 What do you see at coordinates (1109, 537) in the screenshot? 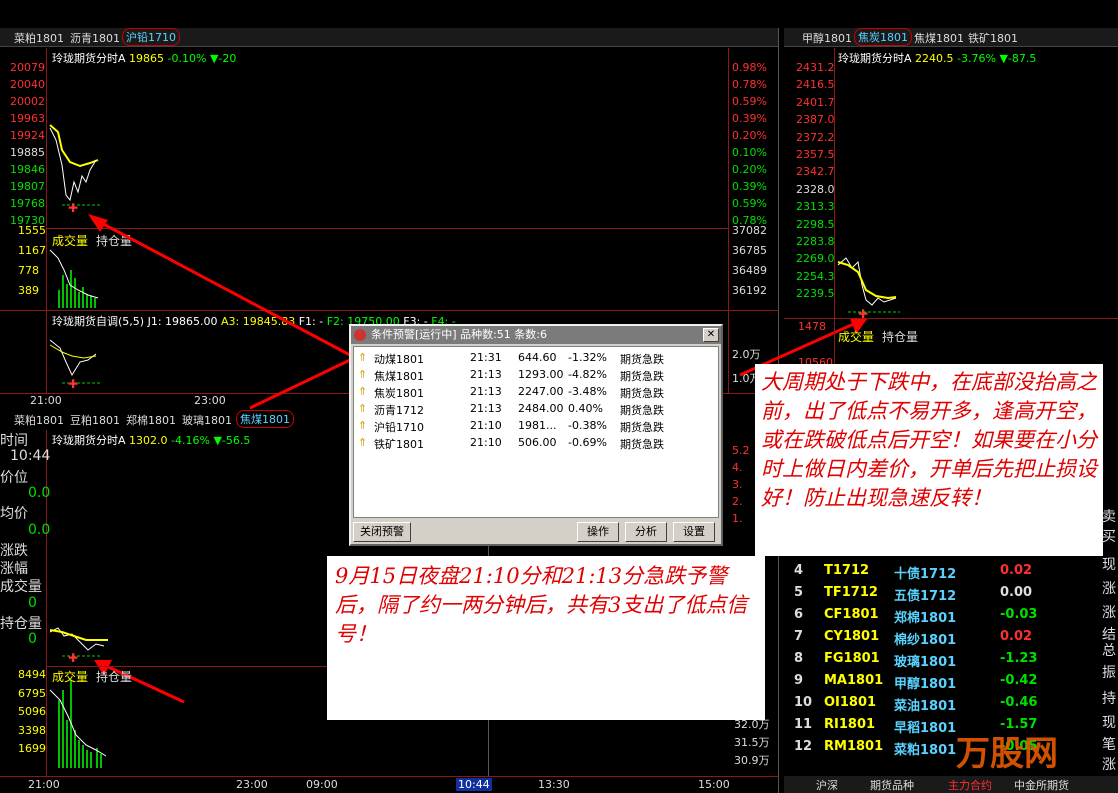
I see `right-edge-label: 买` at bounding box center [1109, 537].